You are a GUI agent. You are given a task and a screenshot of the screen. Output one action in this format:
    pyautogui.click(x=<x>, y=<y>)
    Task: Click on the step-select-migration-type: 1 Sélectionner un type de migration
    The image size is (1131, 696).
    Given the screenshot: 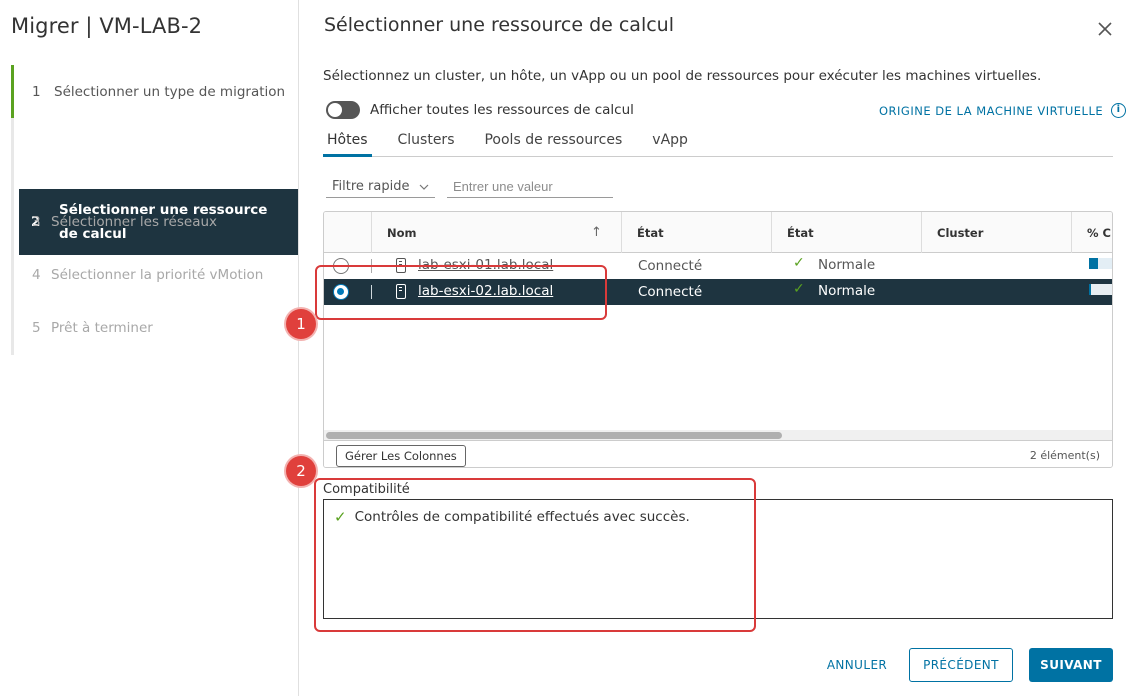 What is the action you would take?
    pyautogui.click(x=154, y=91)
    